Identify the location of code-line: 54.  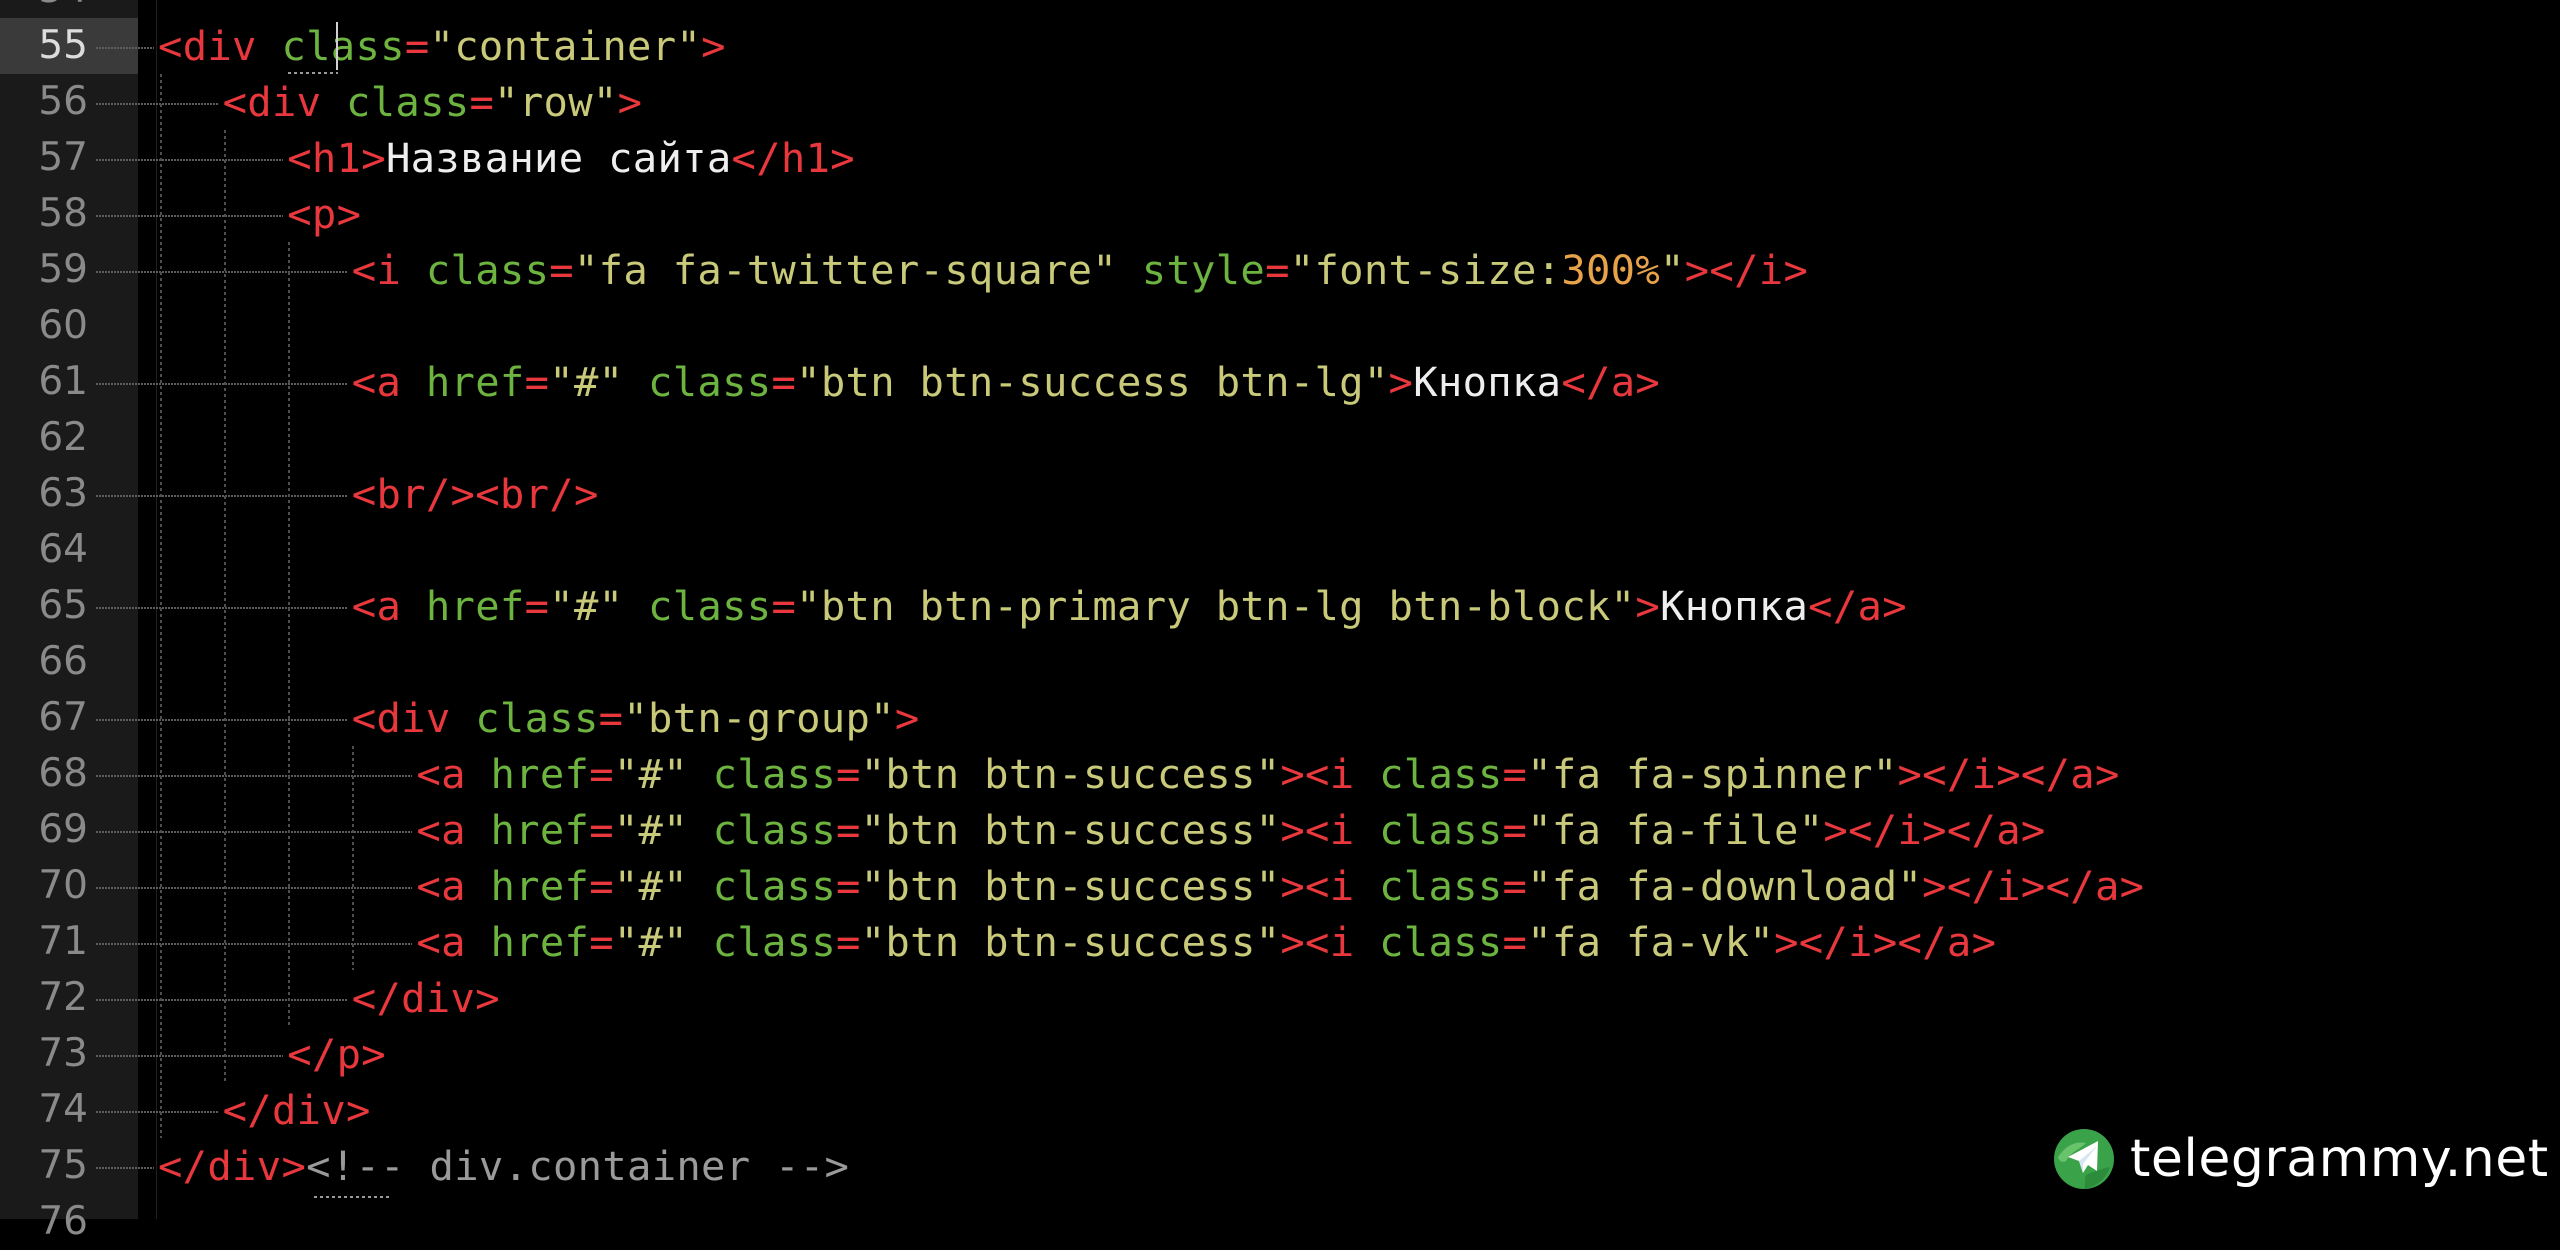
(1280, 9).